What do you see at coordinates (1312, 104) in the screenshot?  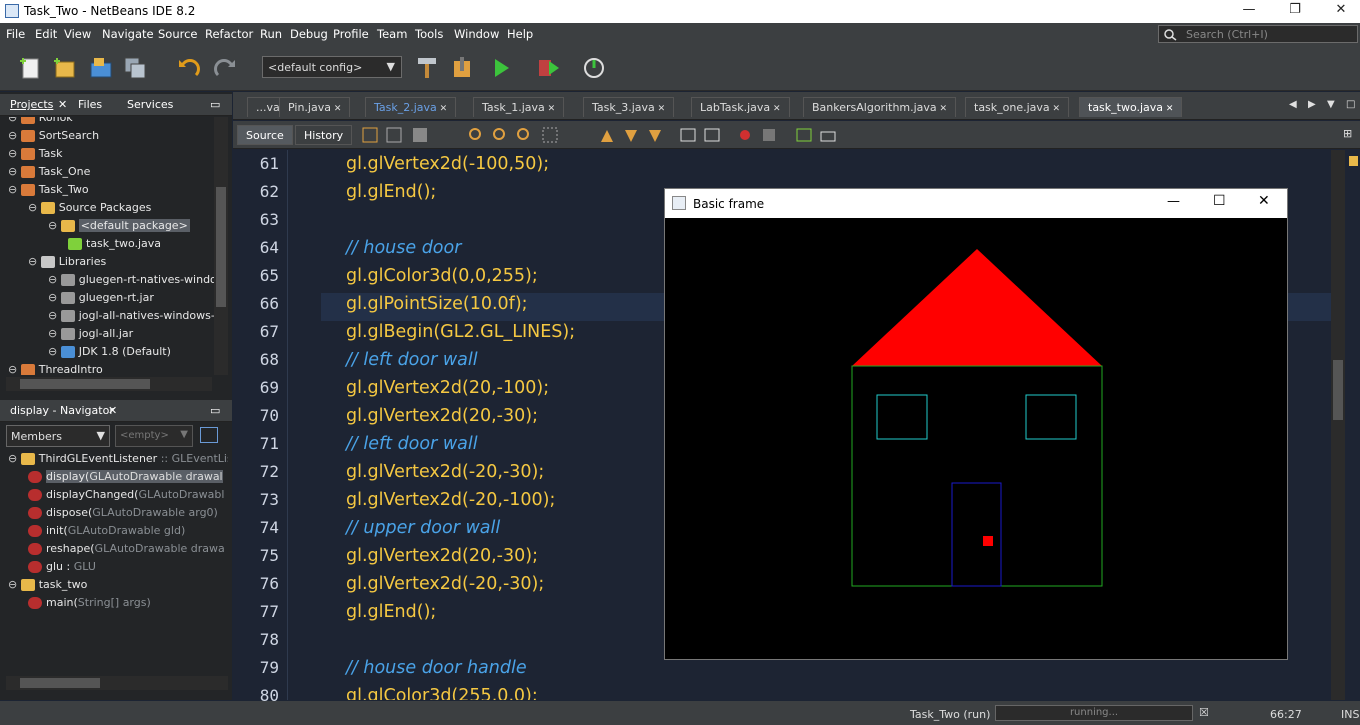 I see `scroll-tabs-right-icon: ▶` at bounding box center [1312, 104].